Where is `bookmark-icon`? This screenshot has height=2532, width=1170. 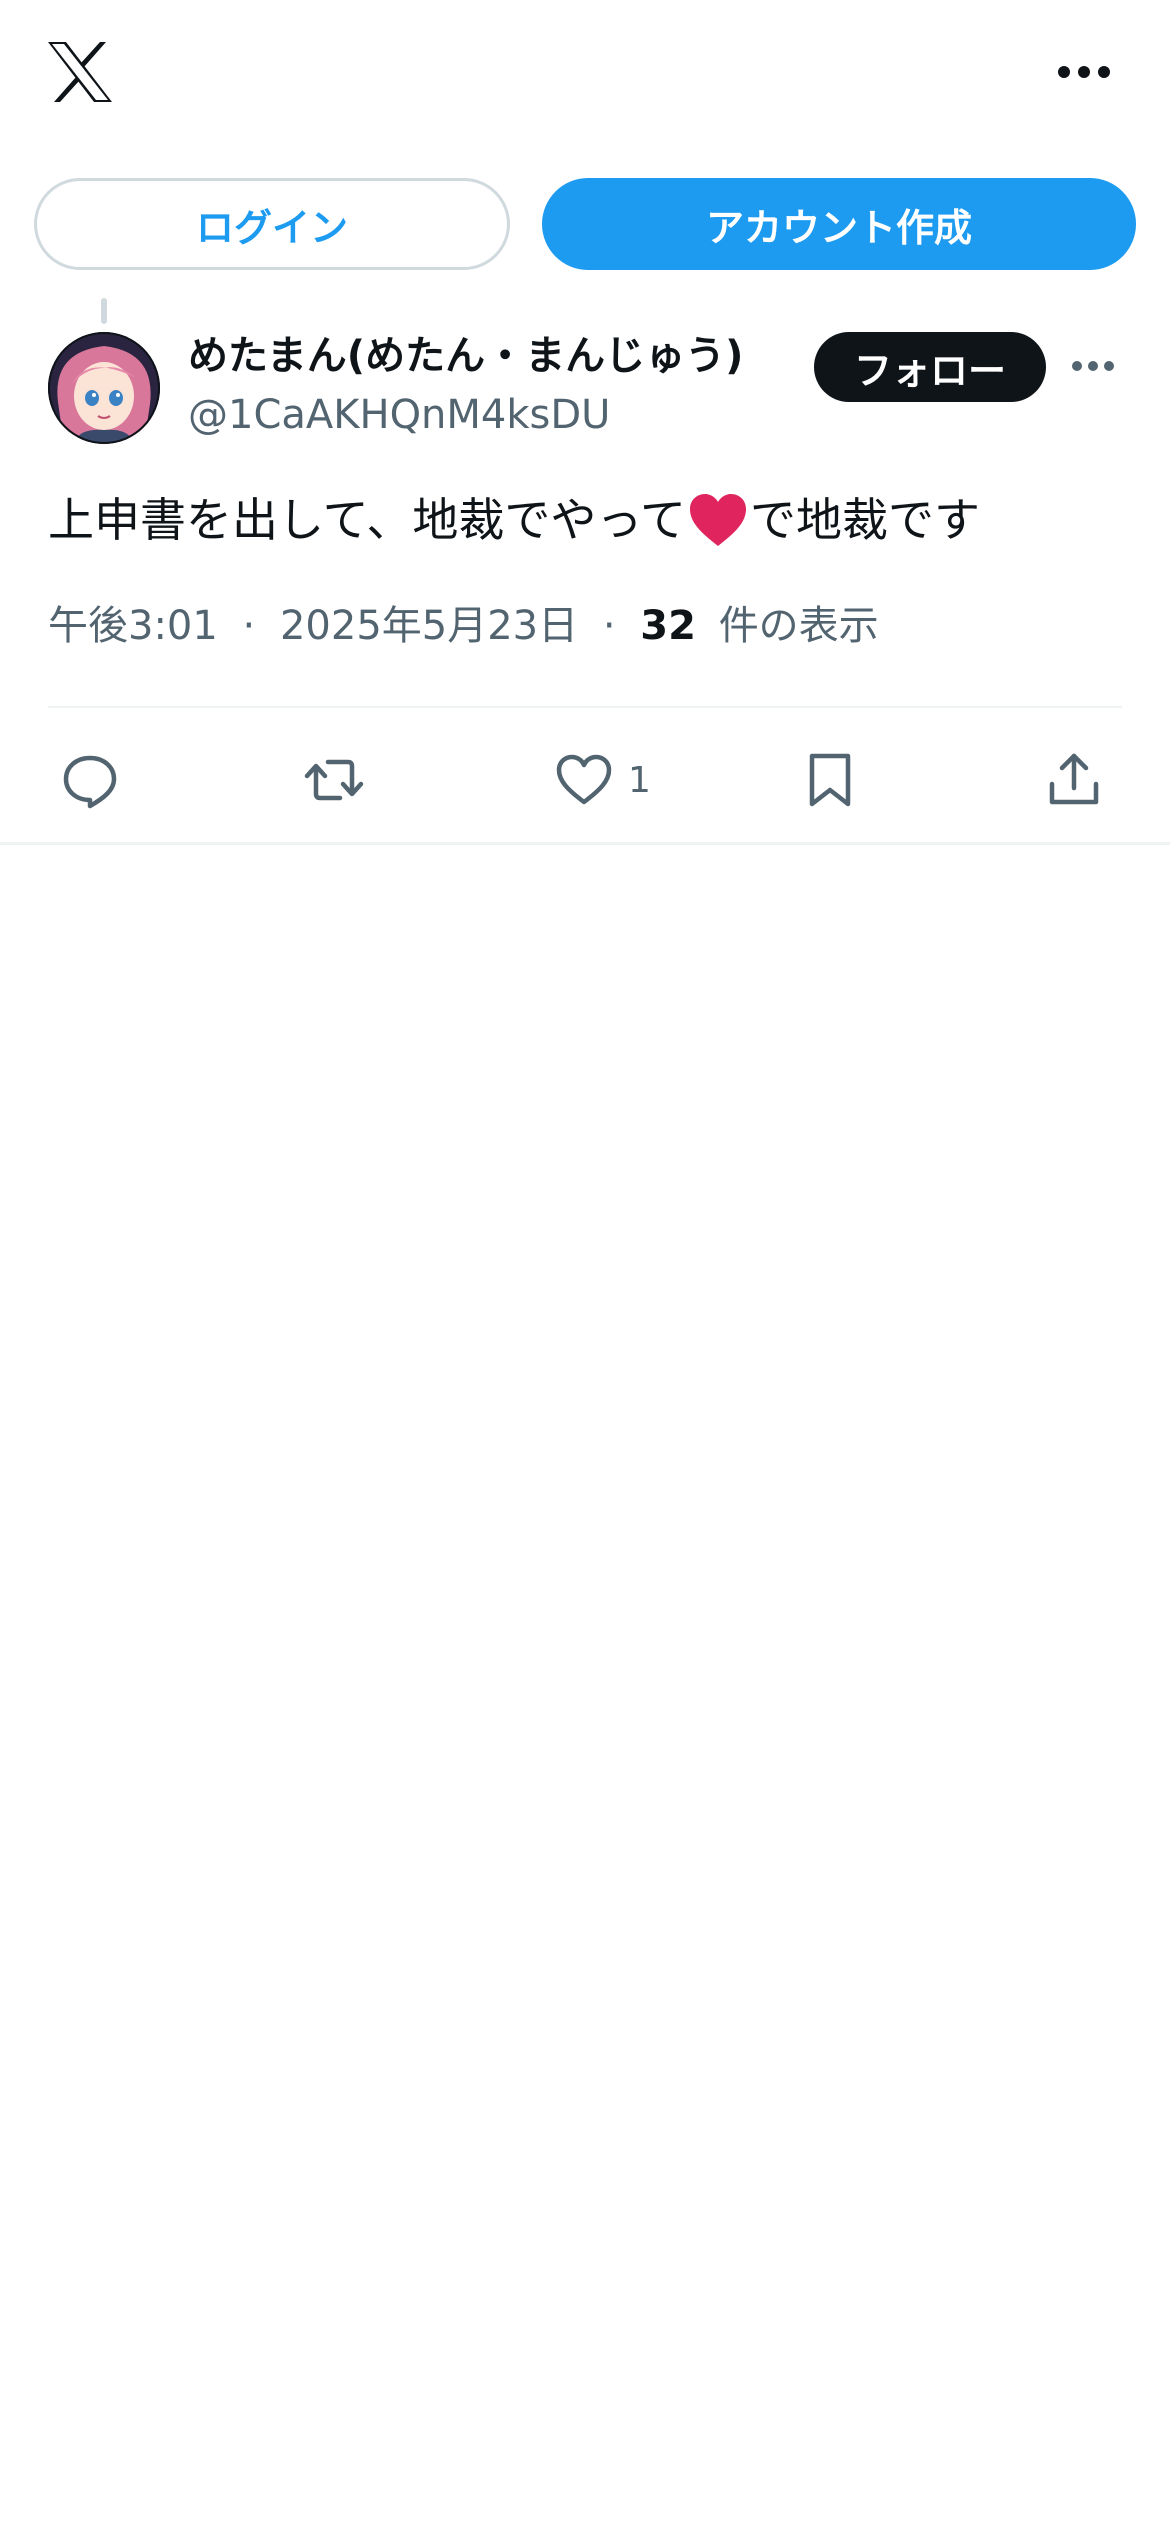 bookmark-icon is located at coordinates (830, 780).